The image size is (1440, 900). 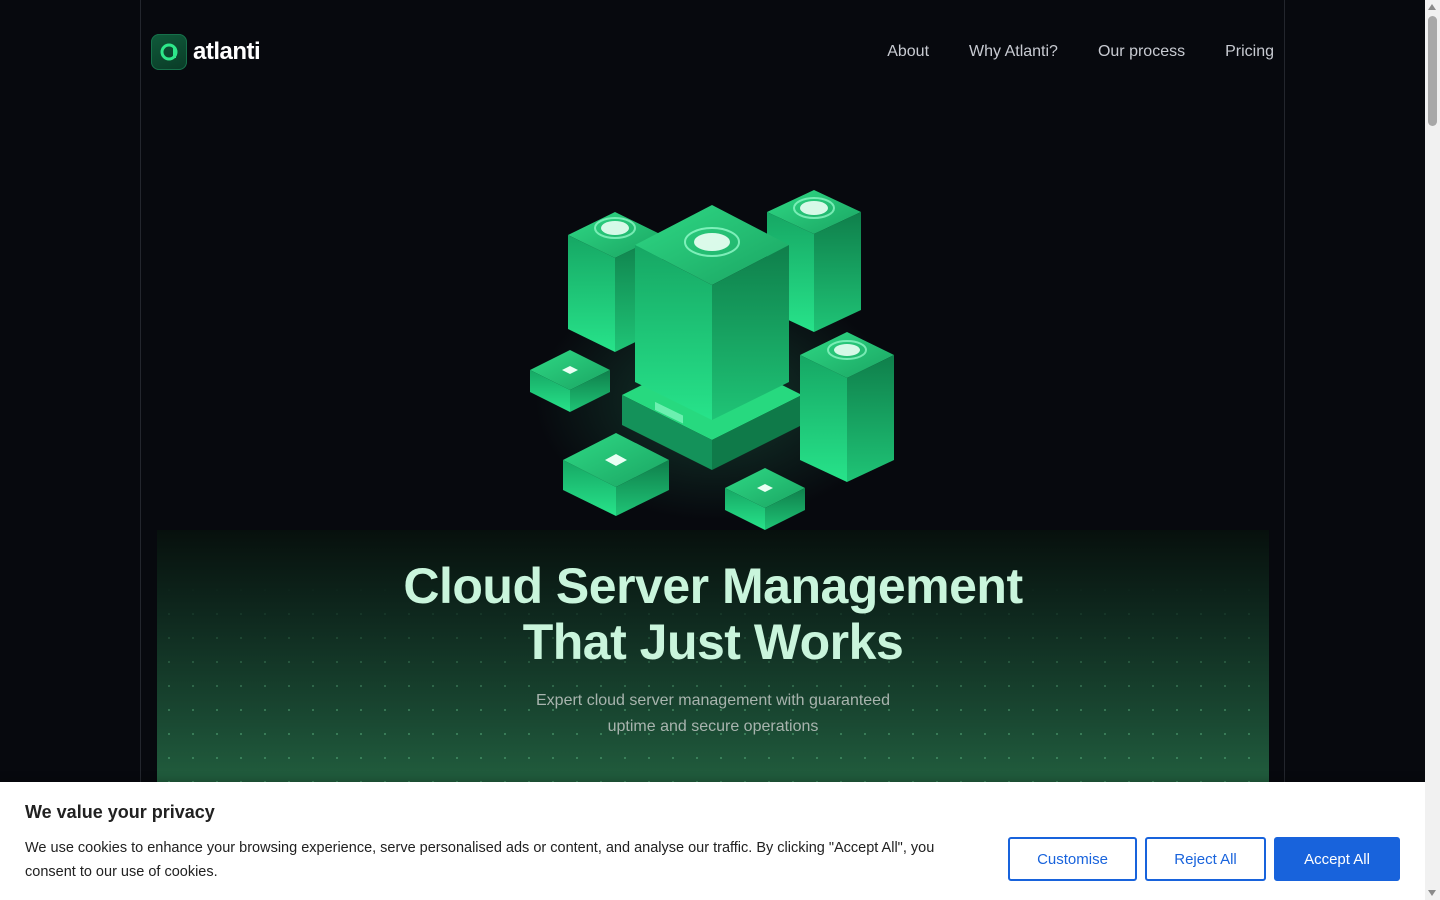 I want to click on atlanti-logo-icon, so click(x=169, y=52).